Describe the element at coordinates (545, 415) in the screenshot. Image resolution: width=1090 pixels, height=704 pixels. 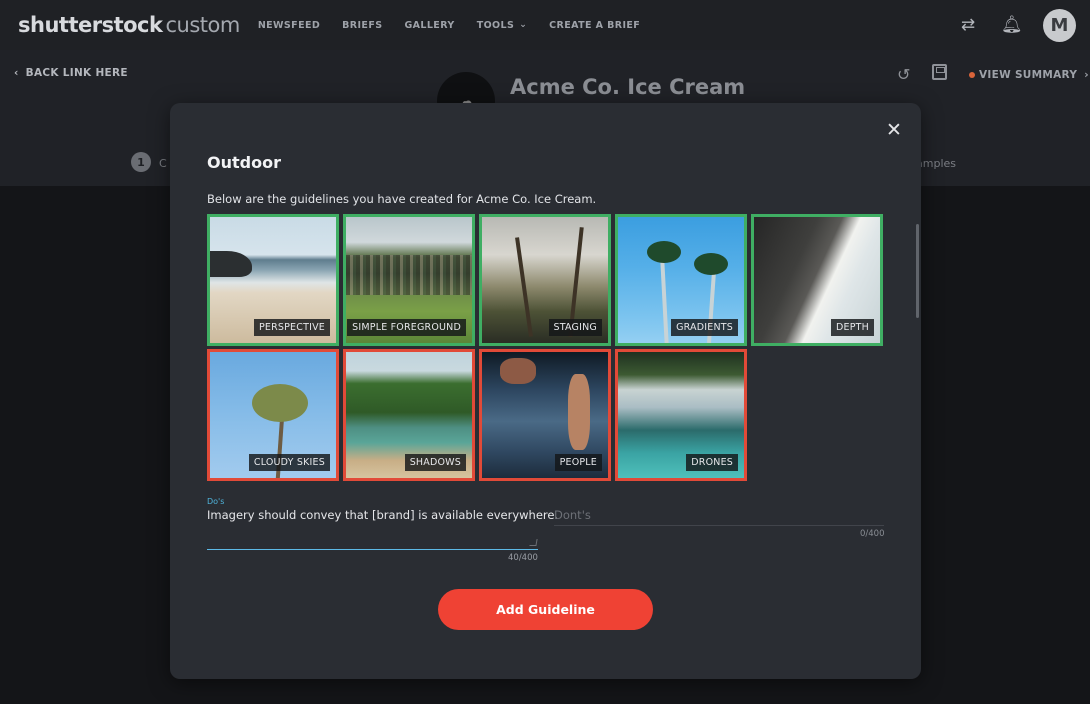
I see `tile-people: PEOPLE` at that location.